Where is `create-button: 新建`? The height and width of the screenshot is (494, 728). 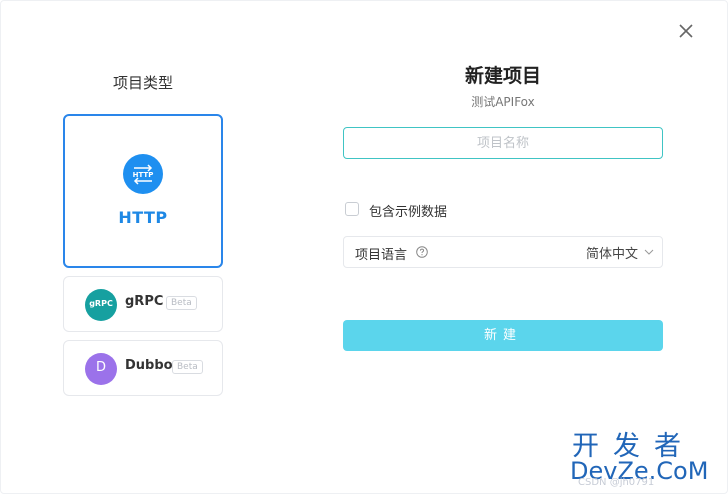
create-button: 新建 is located at coordinates (503, 335).